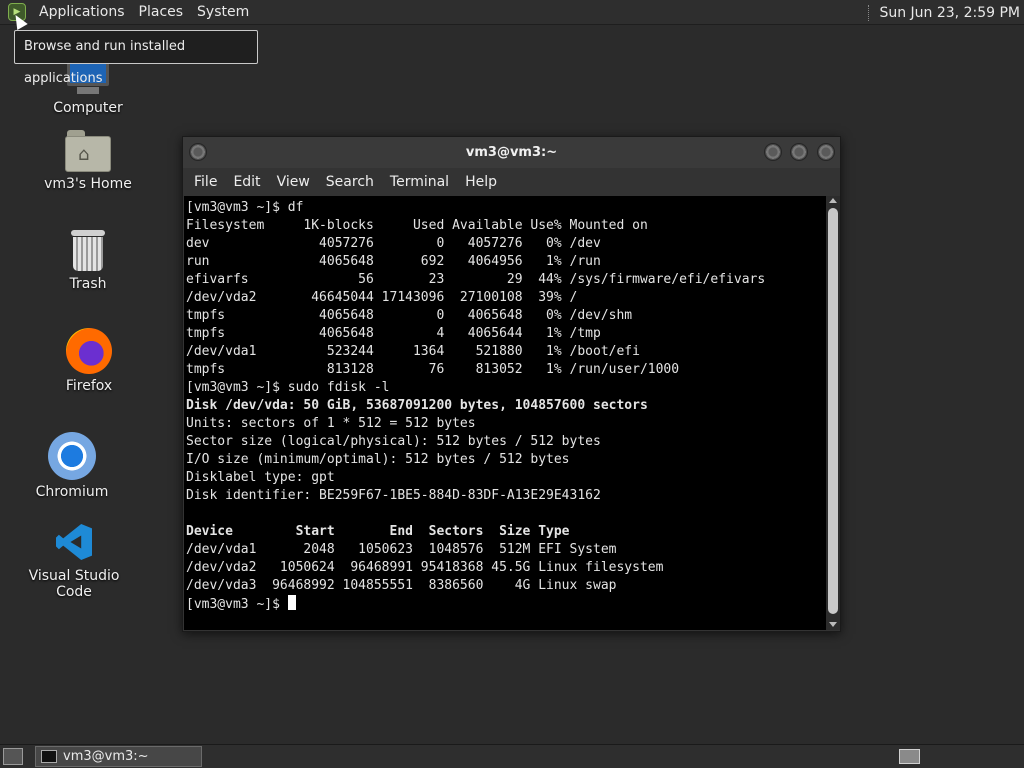 This screenshot has height=768, width=1024. What do you see at coordinates (826, 152) in the screenshot?
I see `close-button` at bounding box center [826, 152].